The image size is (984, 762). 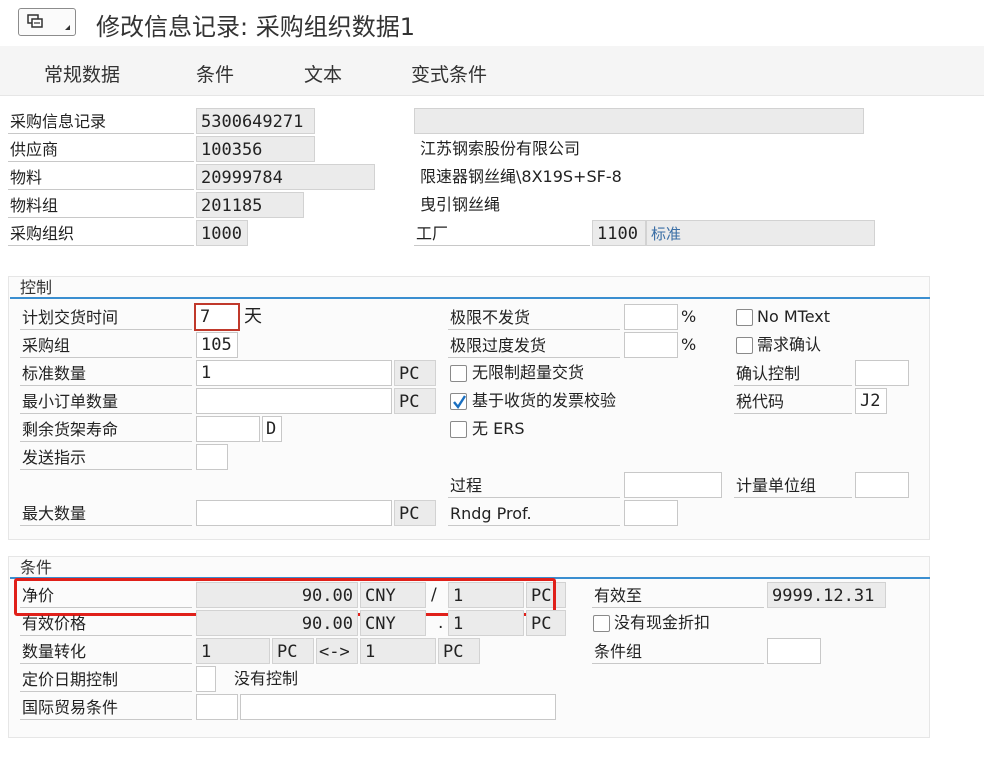 What do you see at coordinates (794, 651) in the screenshot?
I see `cond-group-field` at bounding box center [794, 651].